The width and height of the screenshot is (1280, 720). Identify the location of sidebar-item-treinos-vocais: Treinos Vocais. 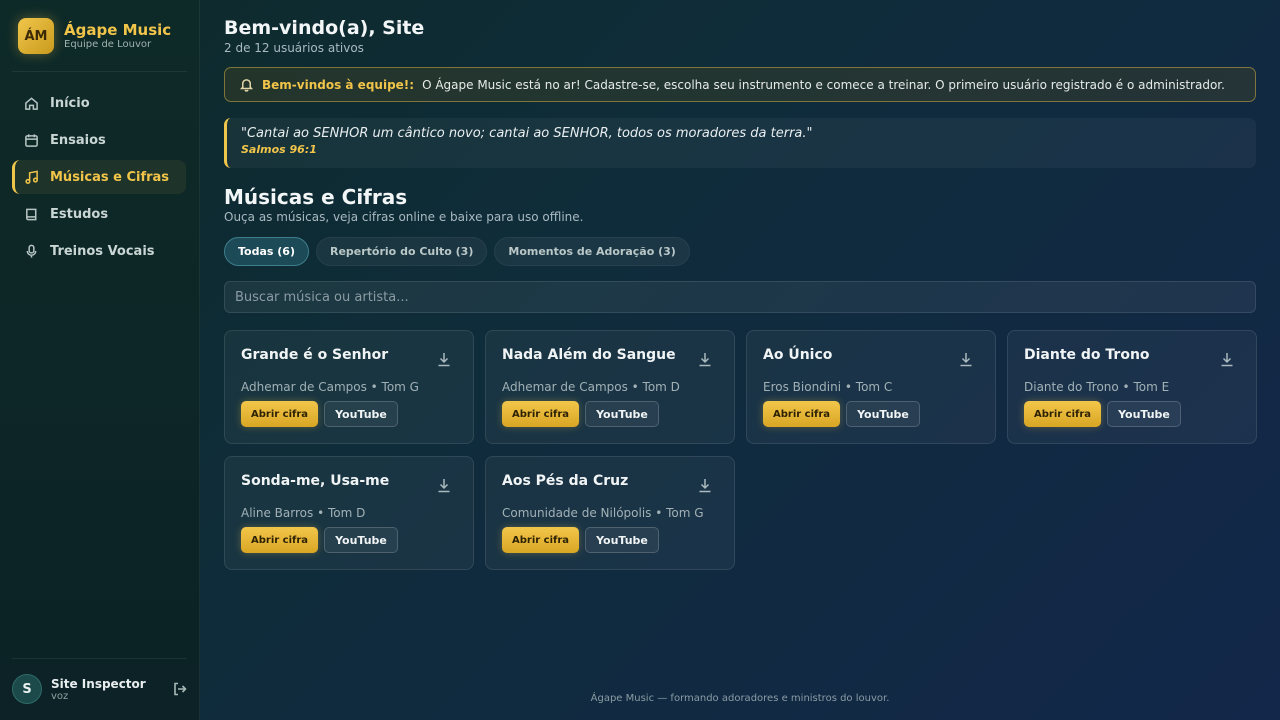
(99, 251).